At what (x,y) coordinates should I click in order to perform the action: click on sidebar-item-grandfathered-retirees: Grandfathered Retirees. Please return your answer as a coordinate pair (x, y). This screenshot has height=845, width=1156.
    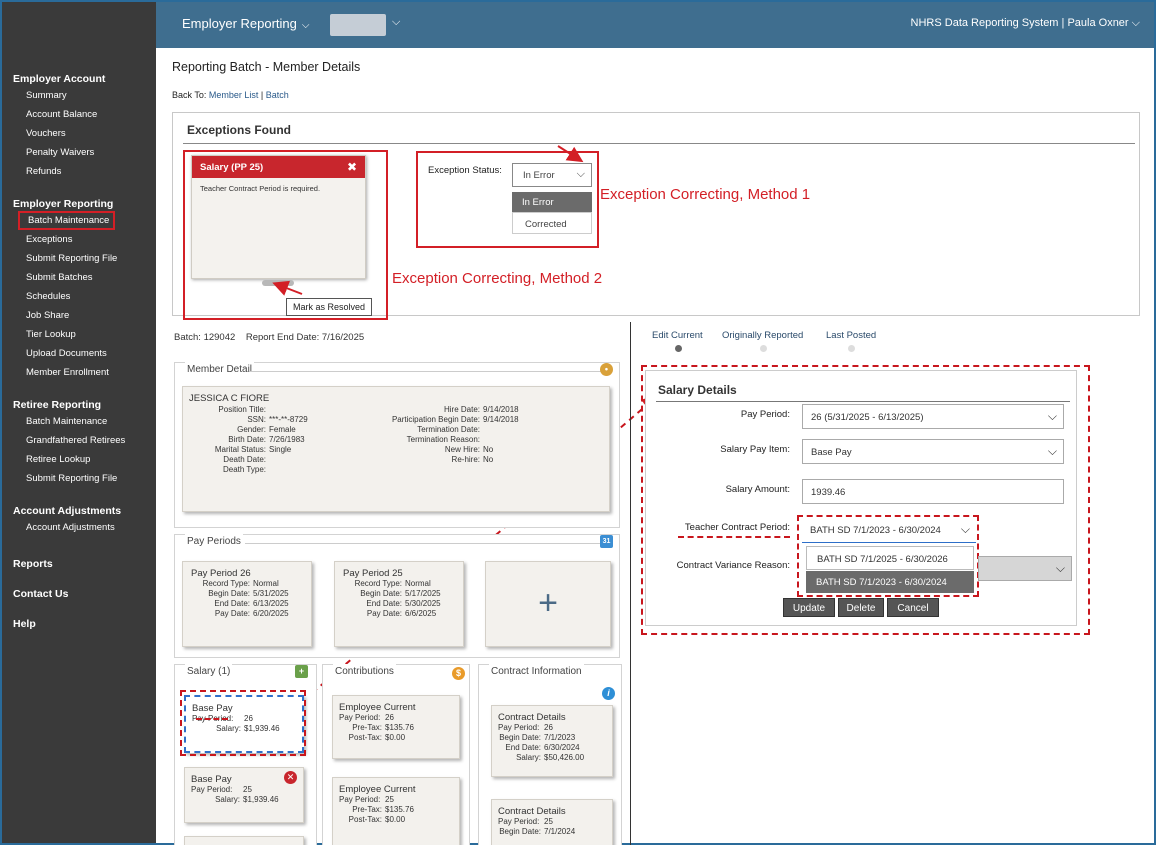
    Looking at the image, I should click on (79, 440).